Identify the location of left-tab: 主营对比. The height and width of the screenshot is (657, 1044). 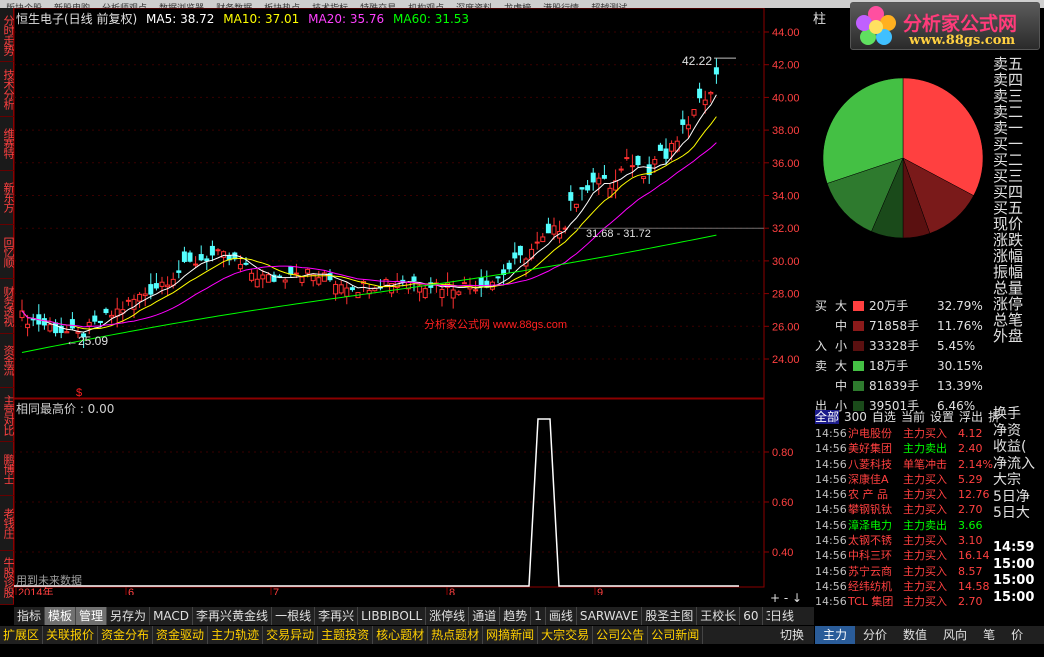
(7, 415).